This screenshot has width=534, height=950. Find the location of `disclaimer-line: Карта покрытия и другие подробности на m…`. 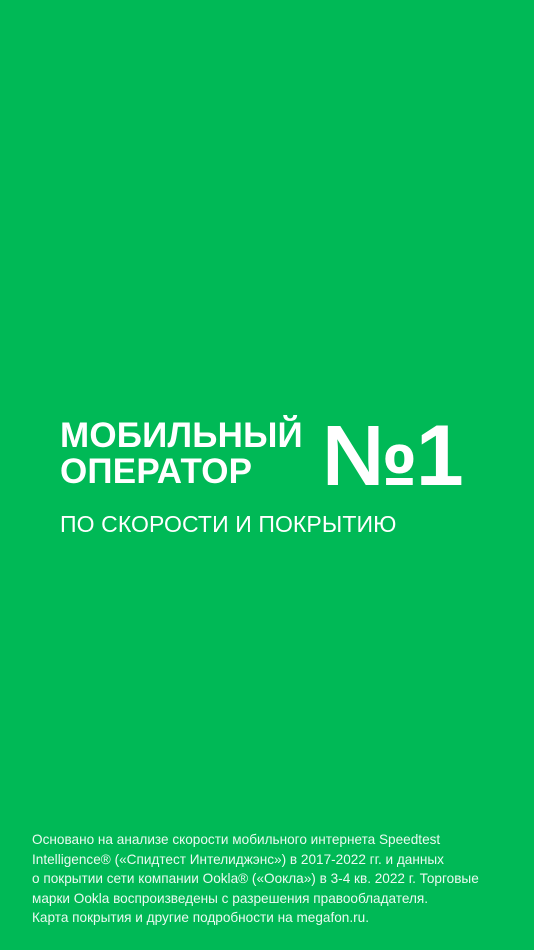

disclaimer-line: Карта покрытия и другие подробности на m… is located at coordinates (201, 917).